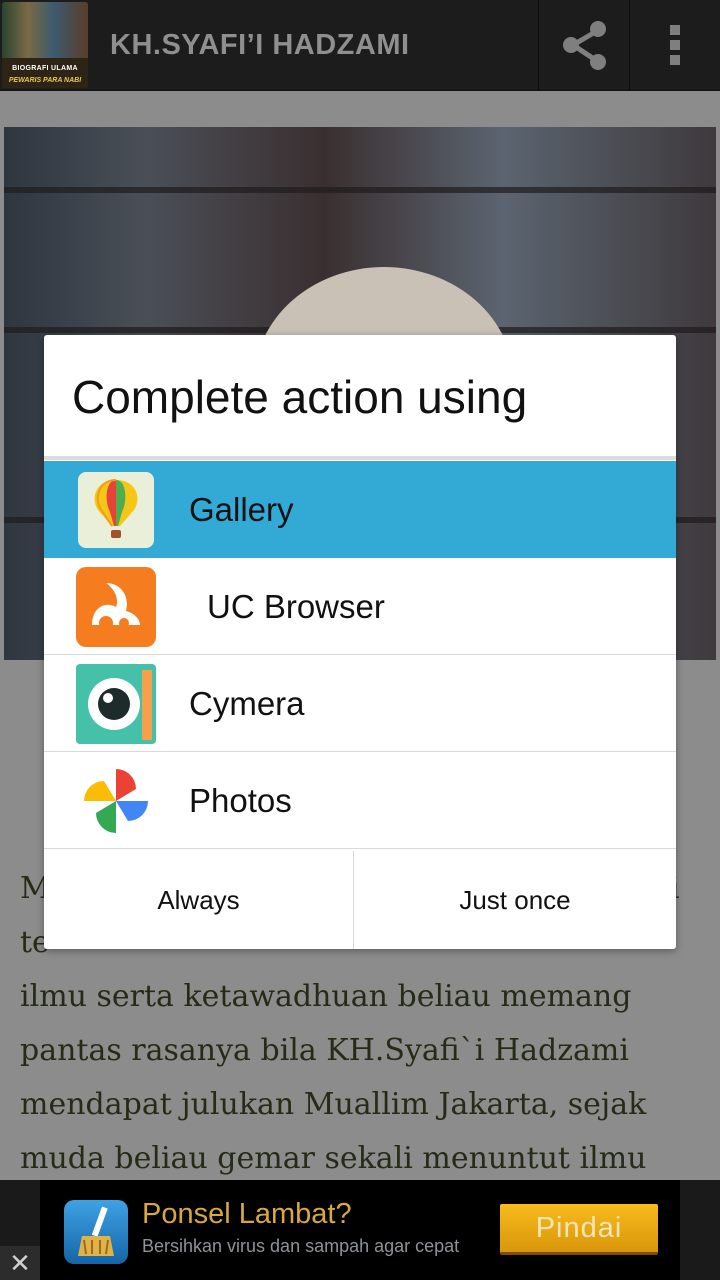 This screenshot has height=1280, width=720. What do you see at coordinates (360, 800) in the screenshot?
I see `option-photos: Photos` at bounding box center [360, 800].